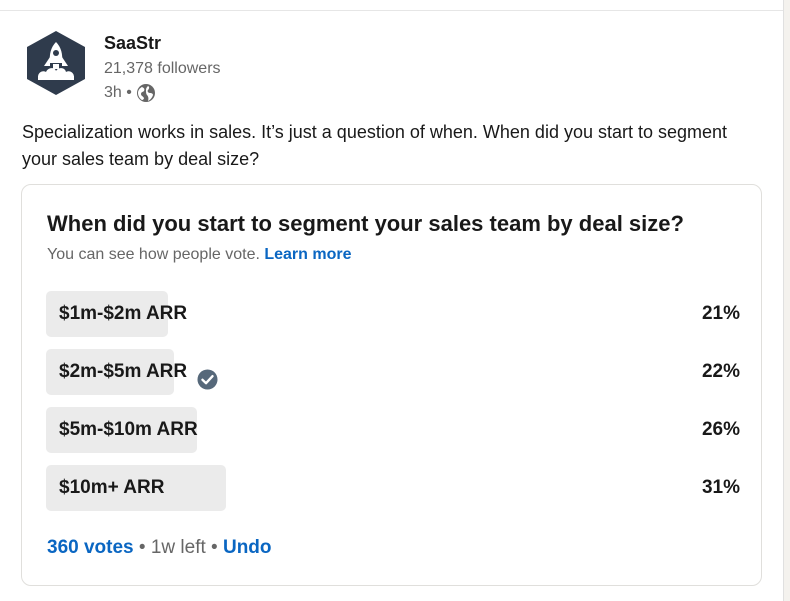 The width and height of the screenshot is (790, 601). I want to click on globe-icon, so click(146, 93).